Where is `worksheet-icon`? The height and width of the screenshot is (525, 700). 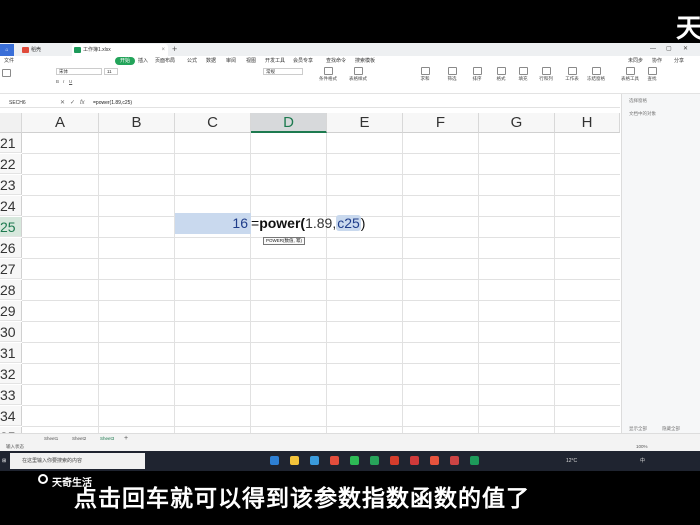
worksheet-icon is located at coordinates (572, 71).